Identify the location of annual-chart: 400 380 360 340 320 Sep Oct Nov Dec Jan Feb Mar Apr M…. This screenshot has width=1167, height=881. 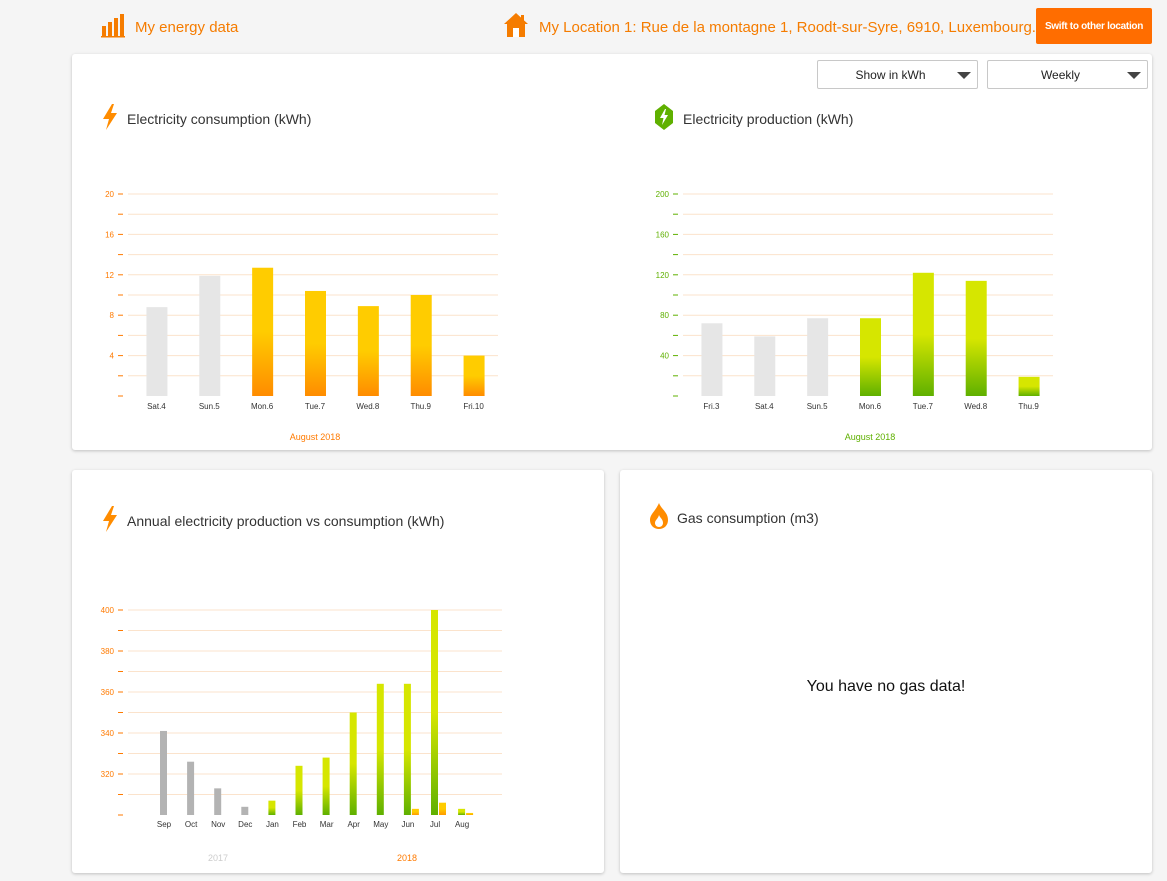
(301, 734).